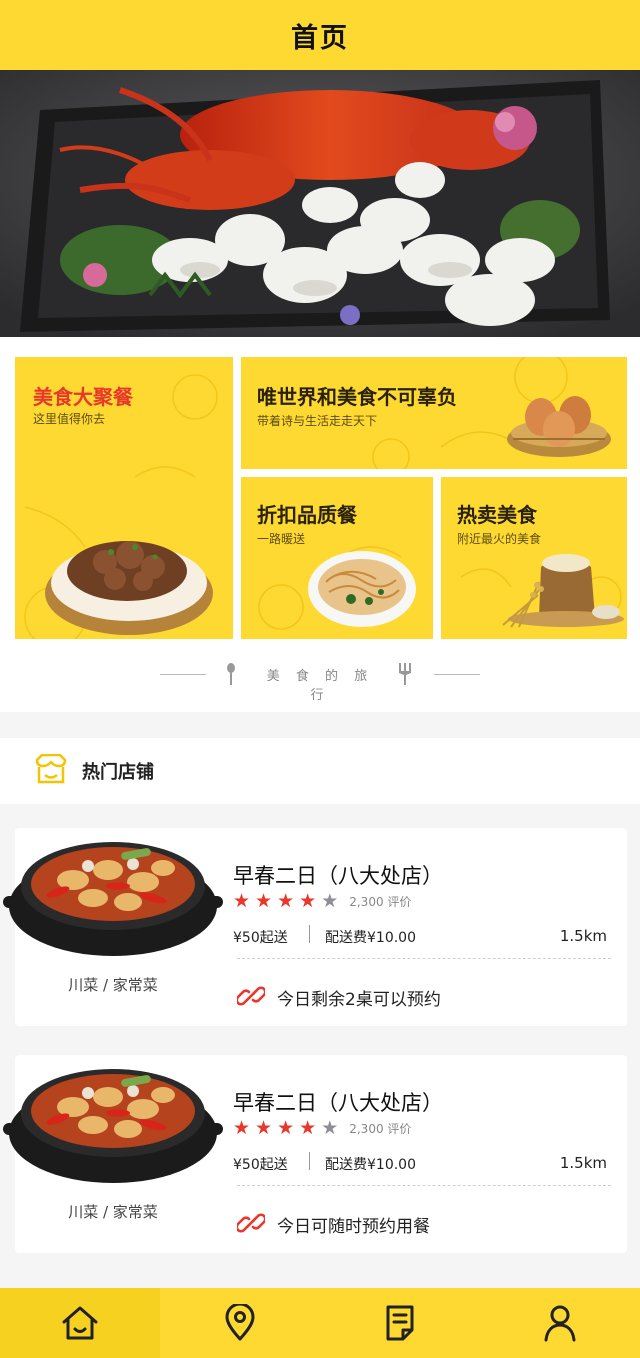 The width and height of the screenshot is (640, 1358). I want to click on page-title: 首页, so click(320, 38).